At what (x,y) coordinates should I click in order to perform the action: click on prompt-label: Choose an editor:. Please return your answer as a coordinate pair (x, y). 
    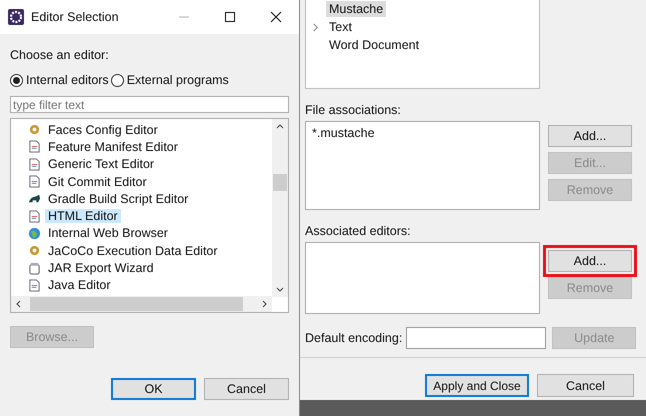
    Looking at the image, I should click on (60, 55).